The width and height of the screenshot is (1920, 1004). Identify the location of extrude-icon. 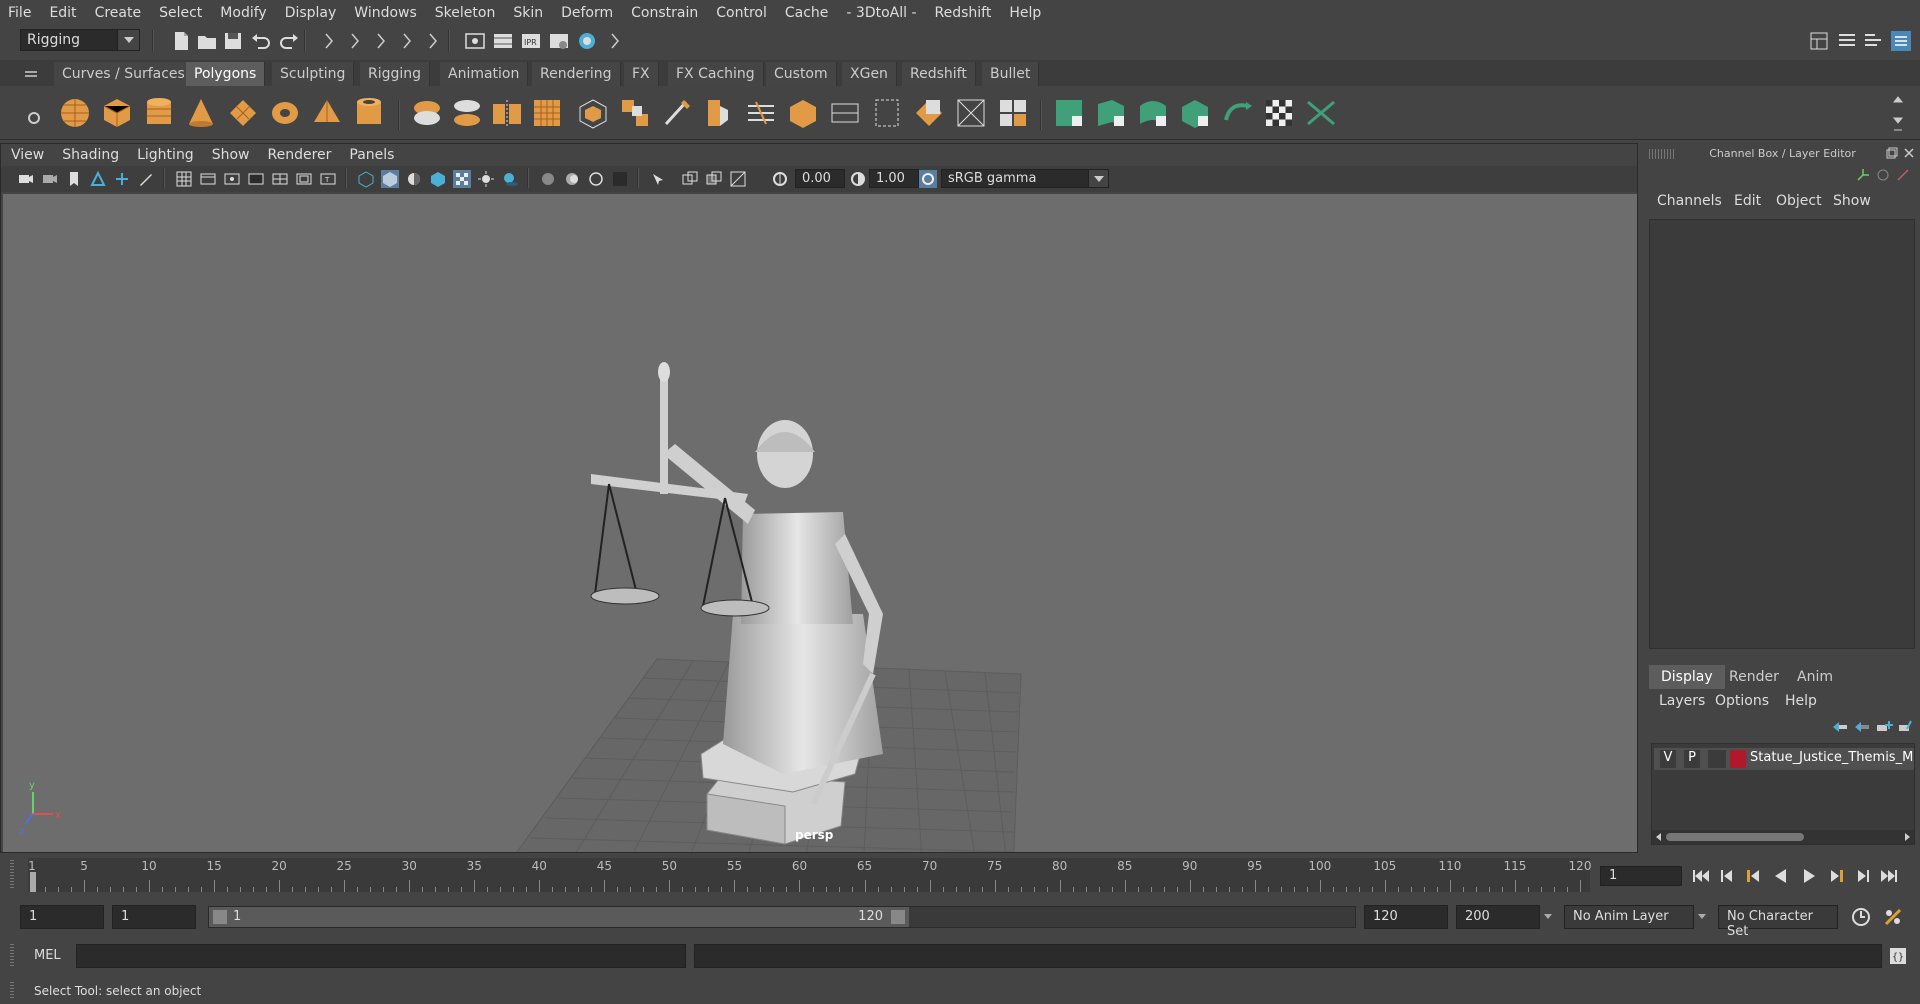
(593, 113).